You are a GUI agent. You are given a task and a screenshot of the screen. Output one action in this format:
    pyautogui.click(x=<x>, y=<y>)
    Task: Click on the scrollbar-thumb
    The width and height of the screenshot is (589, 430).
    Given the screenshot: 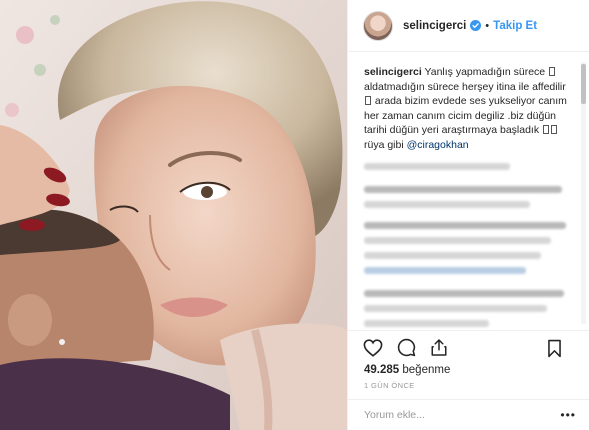 What is the action you would take?
    pyautogui.click(x=583, y=84)
    